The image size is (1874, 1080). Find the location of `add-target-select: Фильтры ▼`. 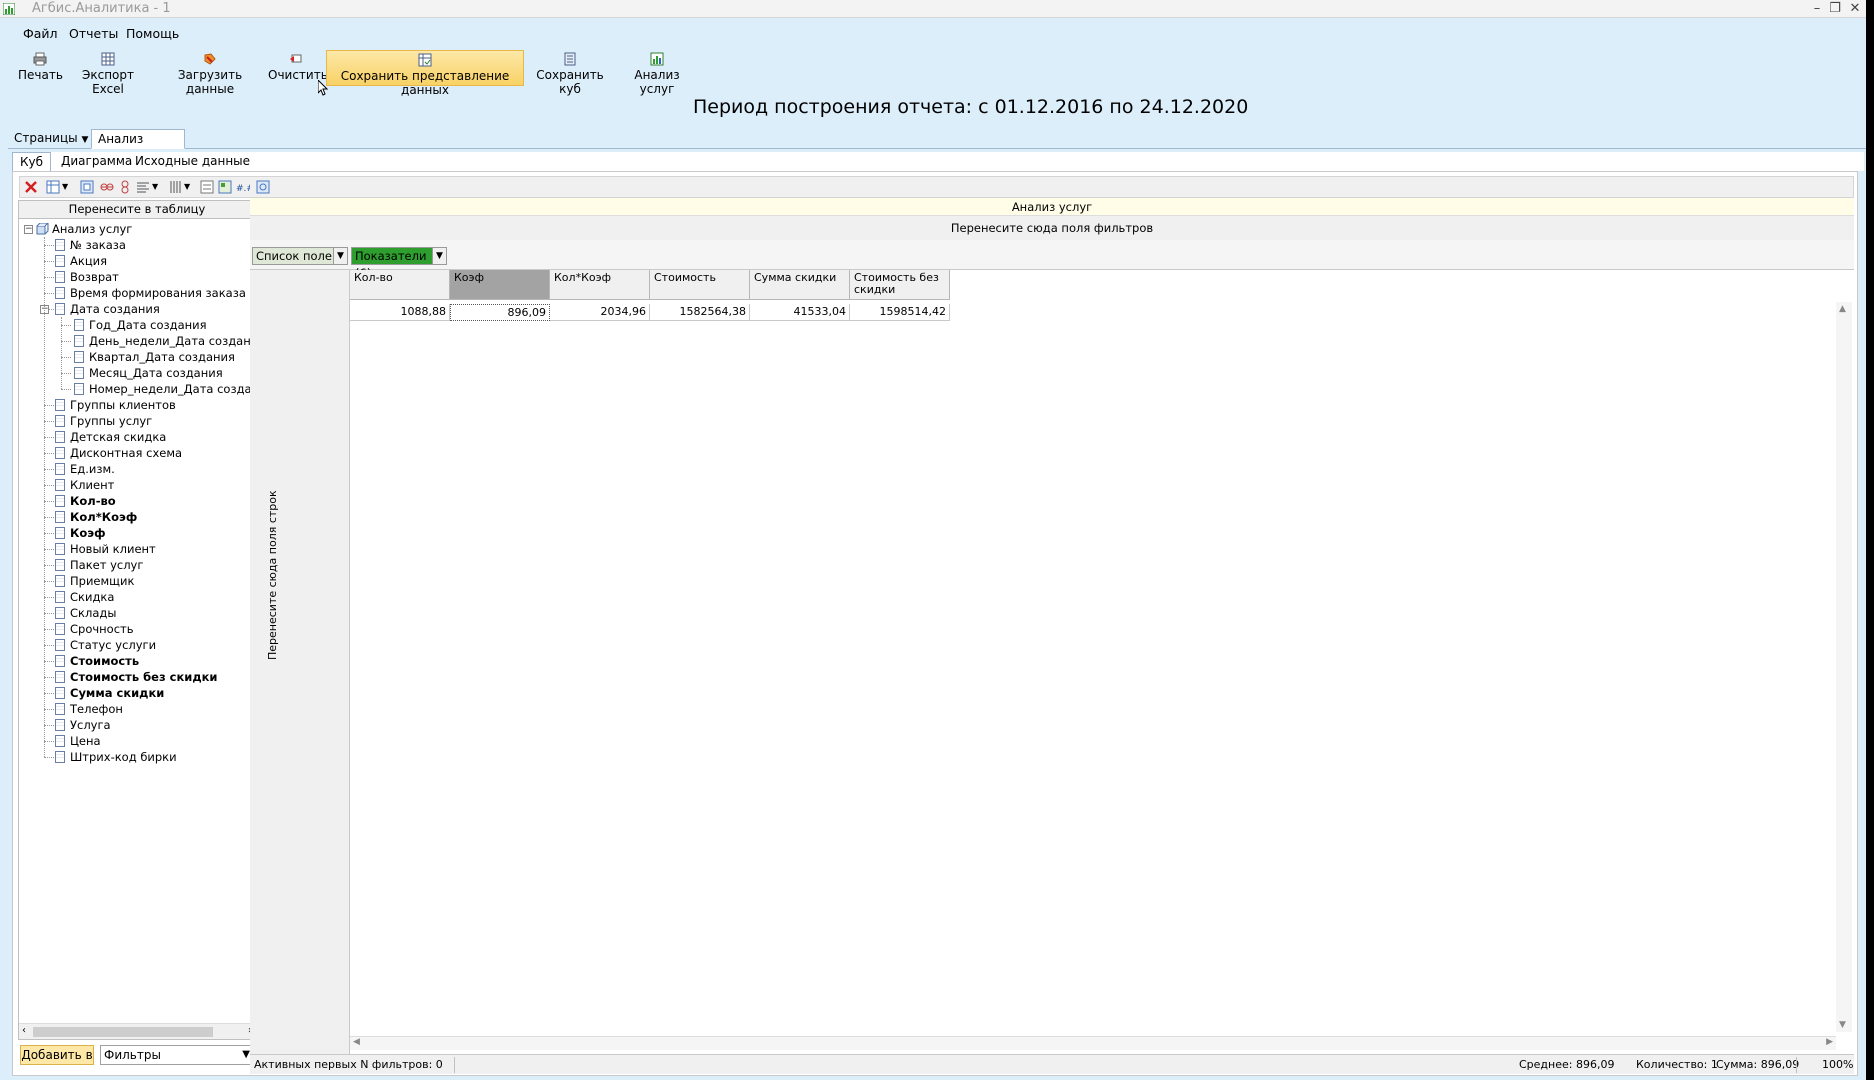

add-target-select: Фильтры ▼ is located at coordinates (177, 1055).